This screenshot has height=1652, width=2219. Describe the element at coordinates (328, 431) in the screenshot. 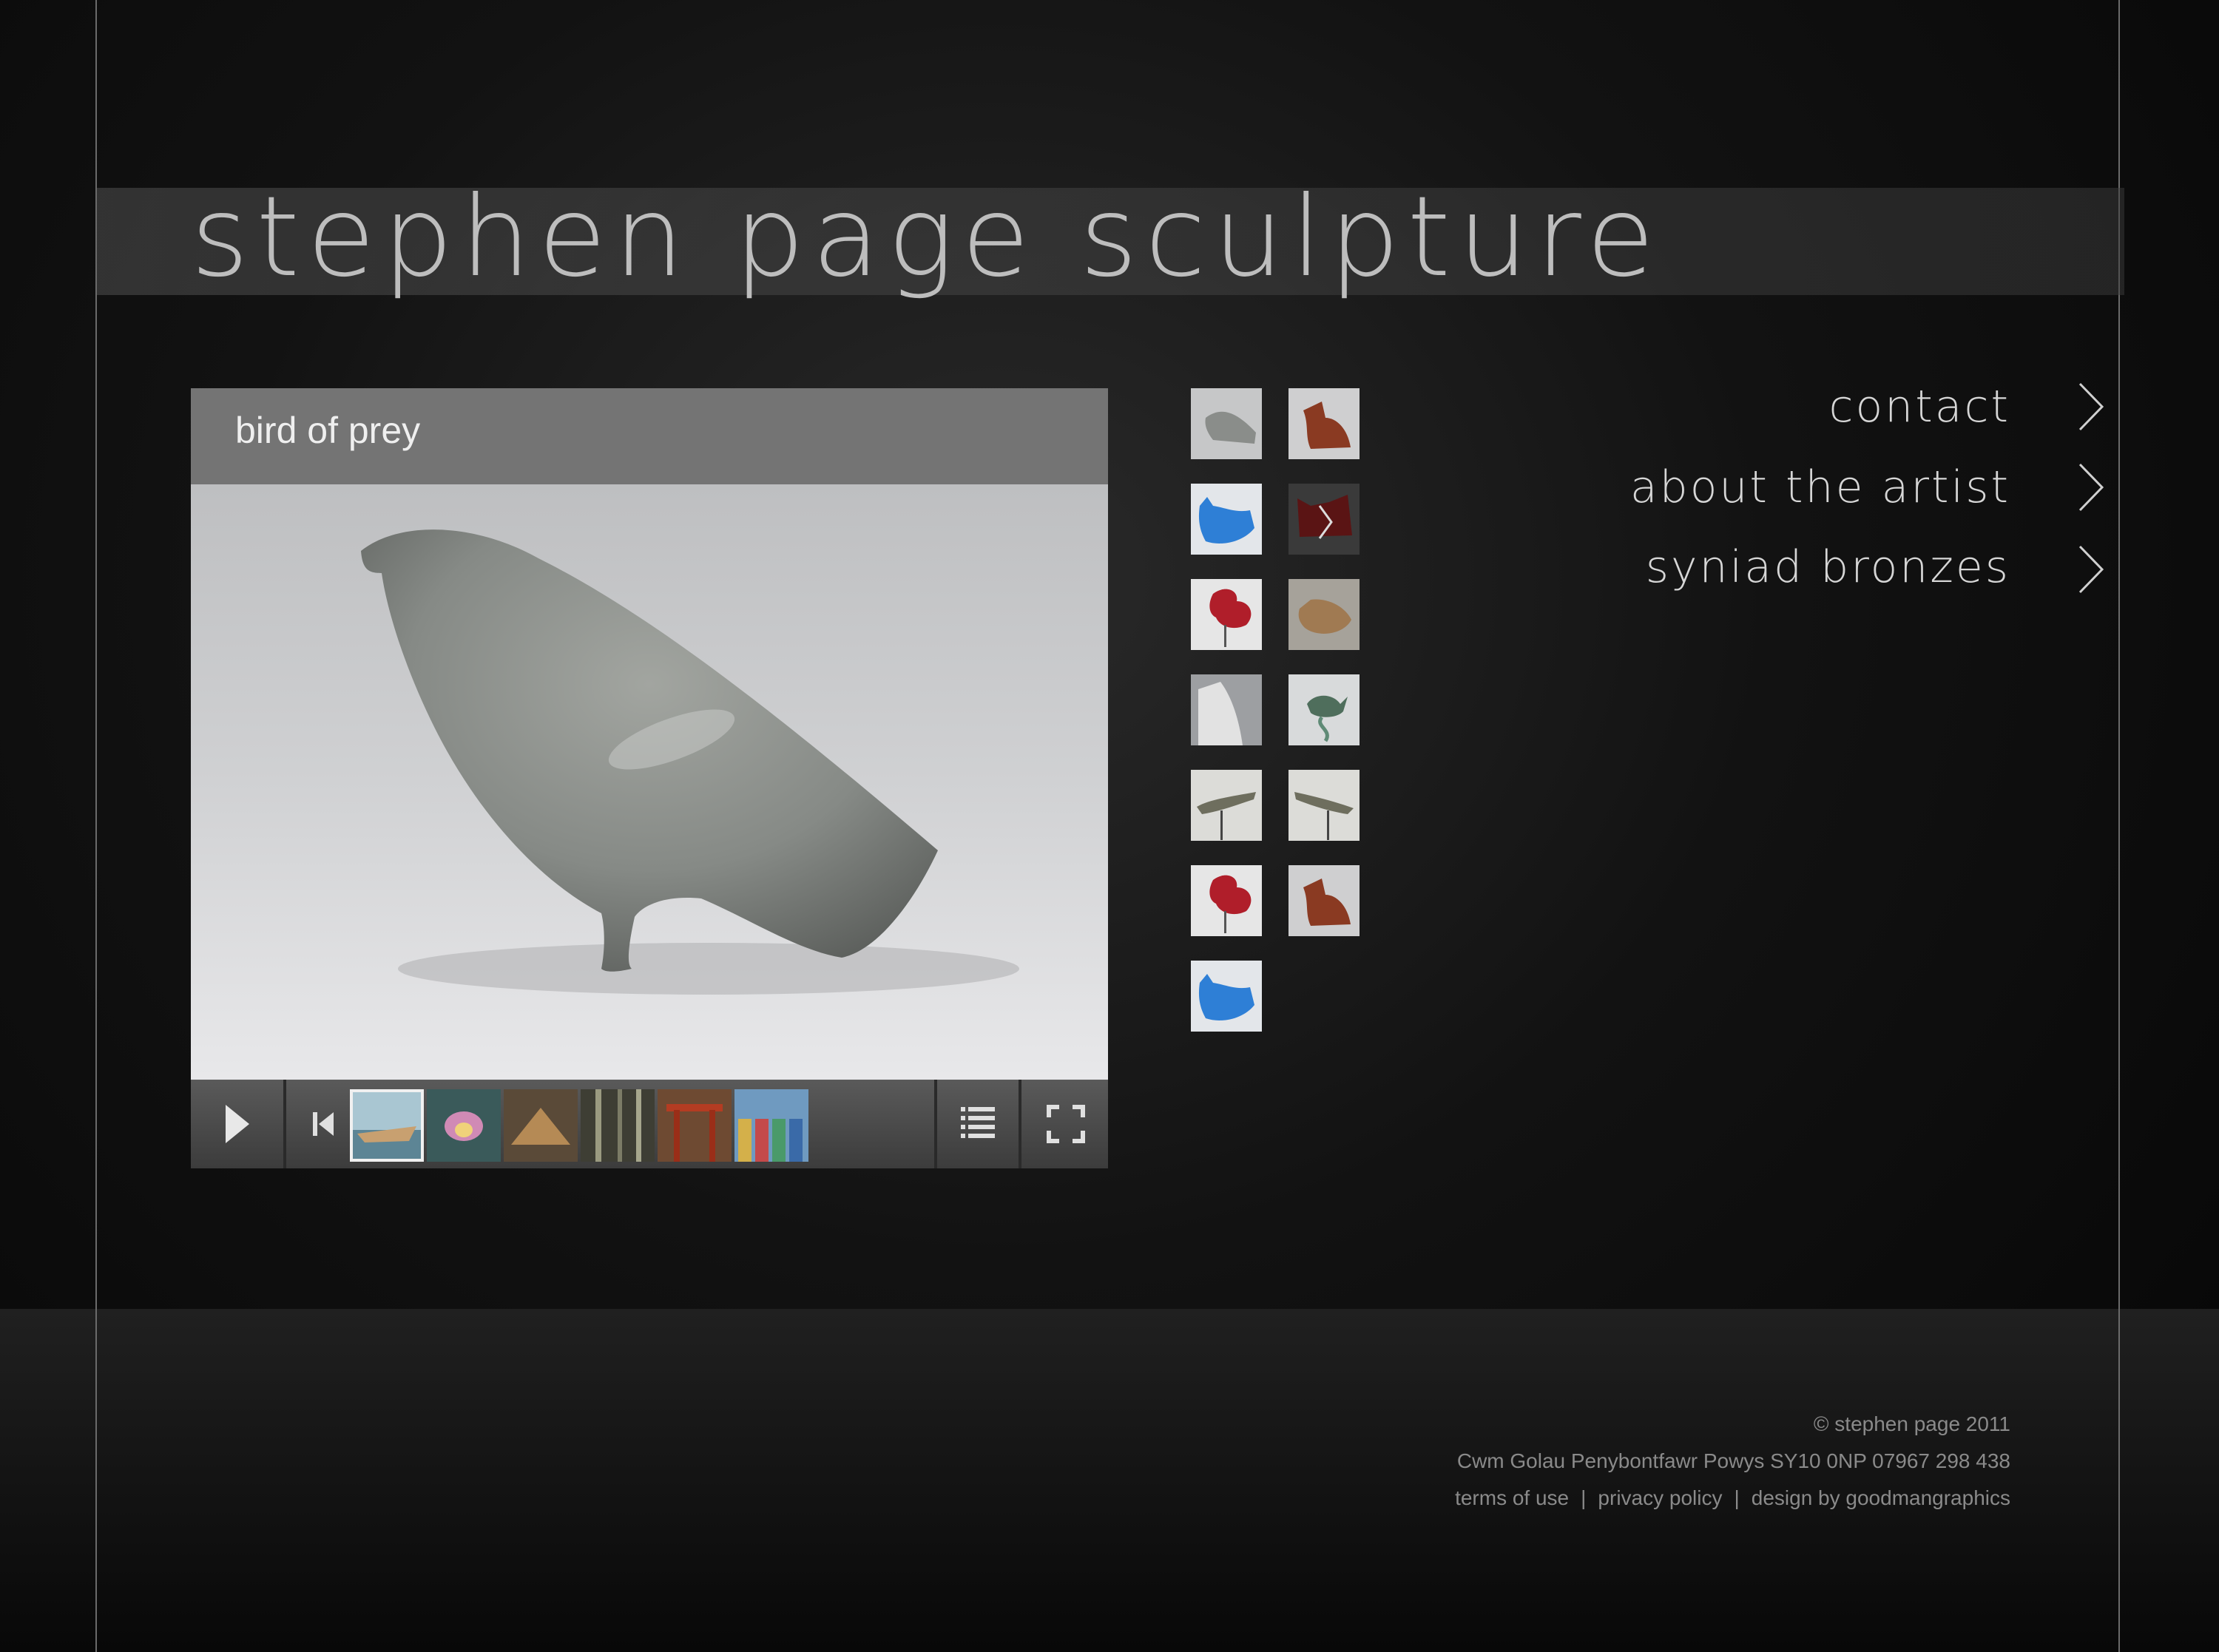

I see `image-caption: bird of prey` at that location.